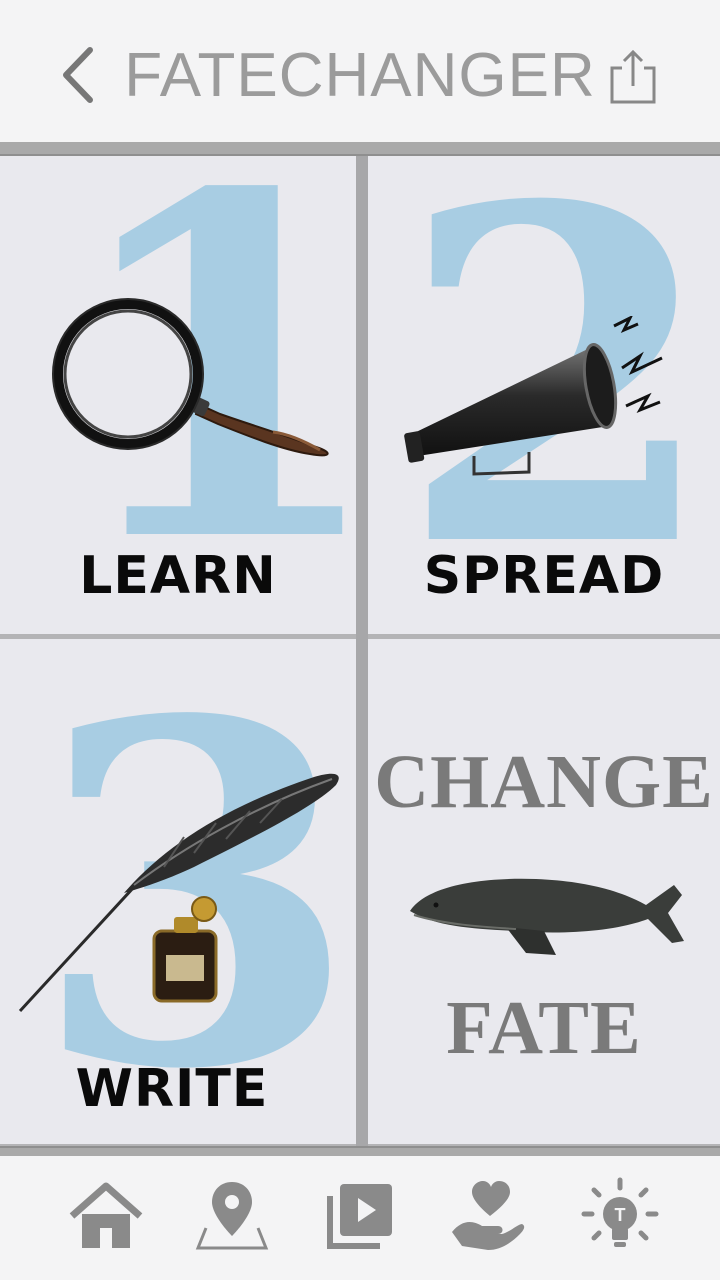 This screenshot has height=1280, width=720. I want to click on quill-and-ink-icon, so click(178, 893).